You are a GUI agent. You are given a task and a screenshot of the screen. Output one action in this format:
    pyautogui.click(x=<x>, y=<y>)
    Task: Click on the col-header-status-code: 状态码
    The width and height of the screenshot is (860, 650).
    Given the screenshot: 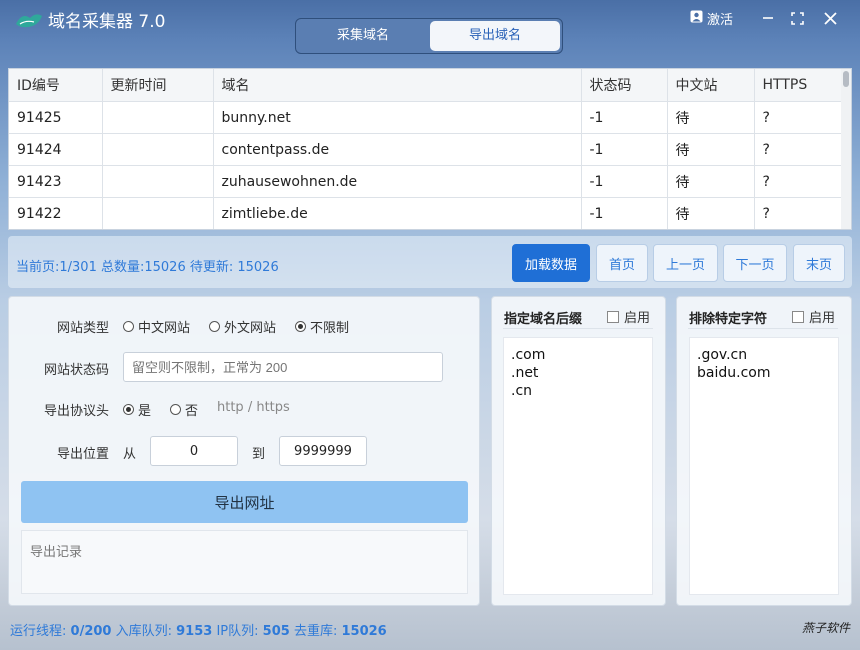 What is the action you would take?
    pyautogui.click(x=624, y=85)
    